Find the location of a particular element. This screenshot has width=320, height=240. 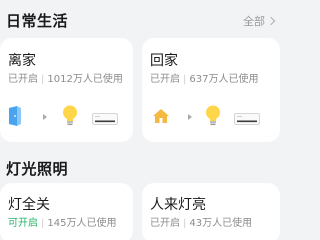

scene-card-meta: 已开启 | 1012万人已使用 is located at coordinates (65, 79).